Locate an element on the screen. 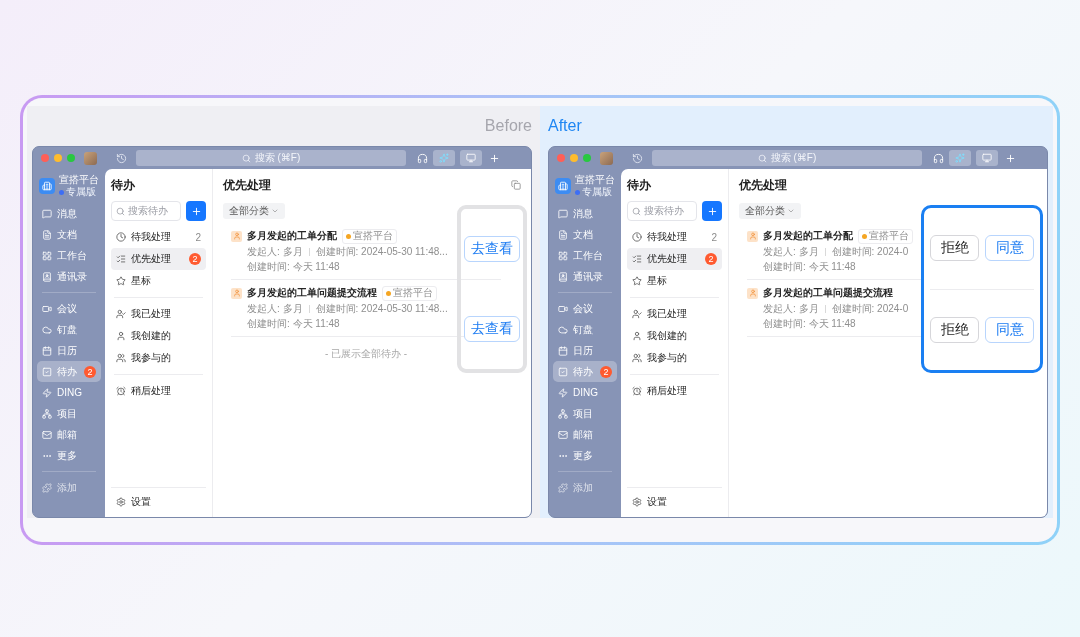  checklist-icon is located at coordinates (121, 259).